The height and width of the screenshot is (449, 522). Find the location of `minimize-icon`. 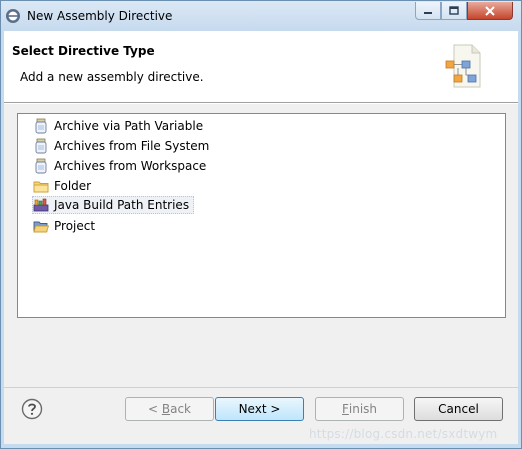

minimize-icon is located at coordinates (428, 12).